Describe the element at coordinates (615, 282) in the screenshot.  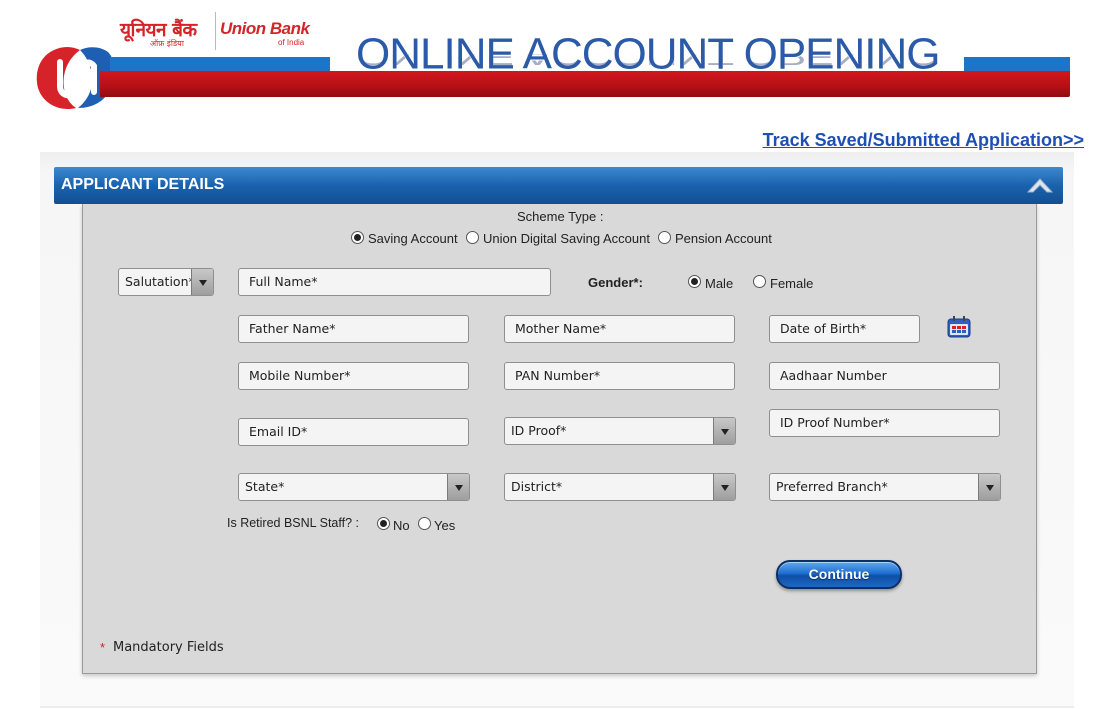
I see `gender-label: Gender*:` at that location.